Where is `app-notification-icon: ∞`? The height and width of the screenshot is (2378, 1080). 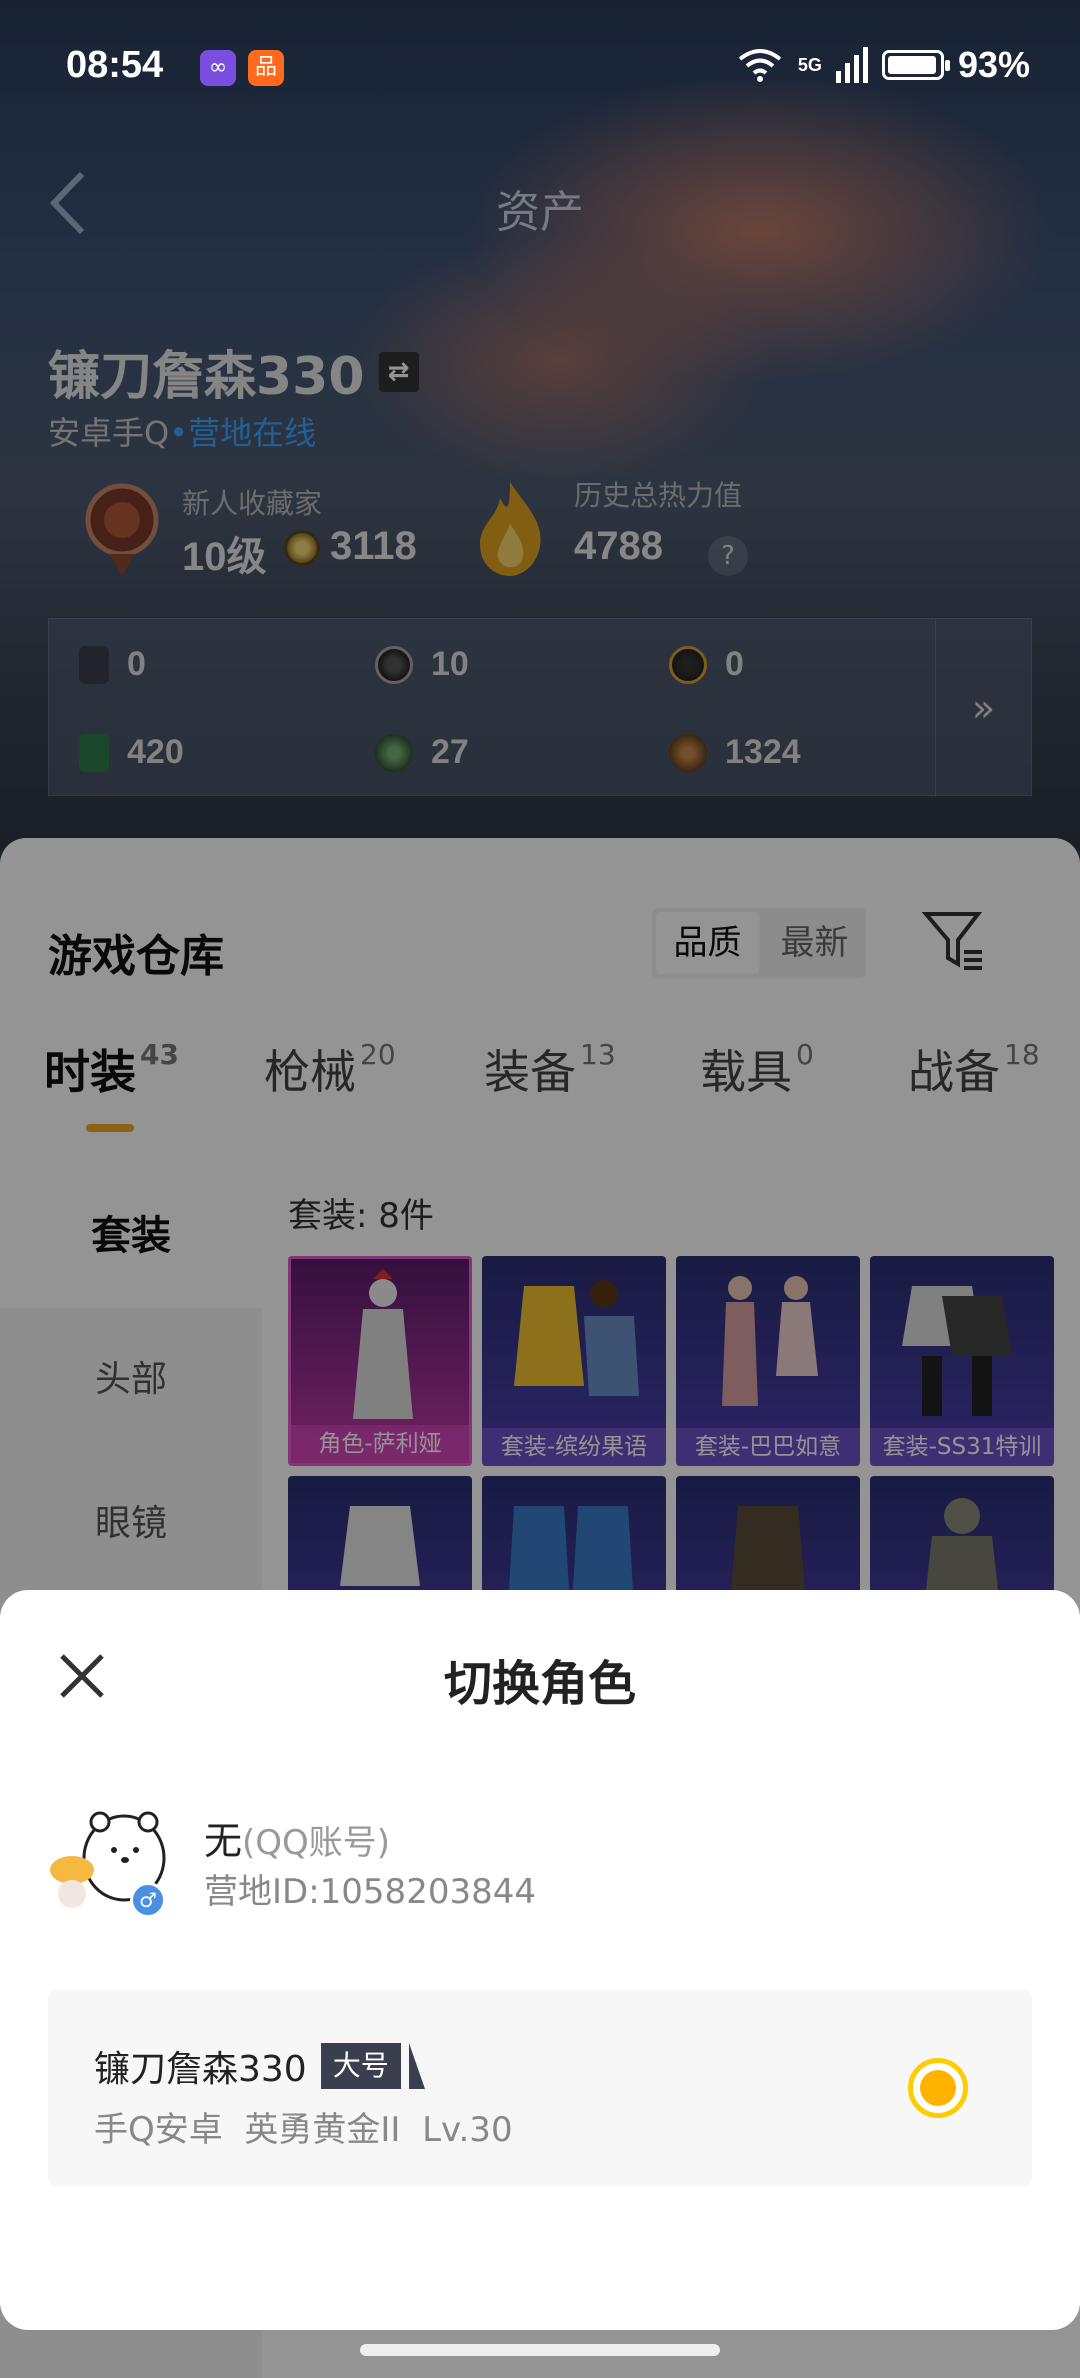
app-notification-icon: ∞ is located at coordinates (218, 68).